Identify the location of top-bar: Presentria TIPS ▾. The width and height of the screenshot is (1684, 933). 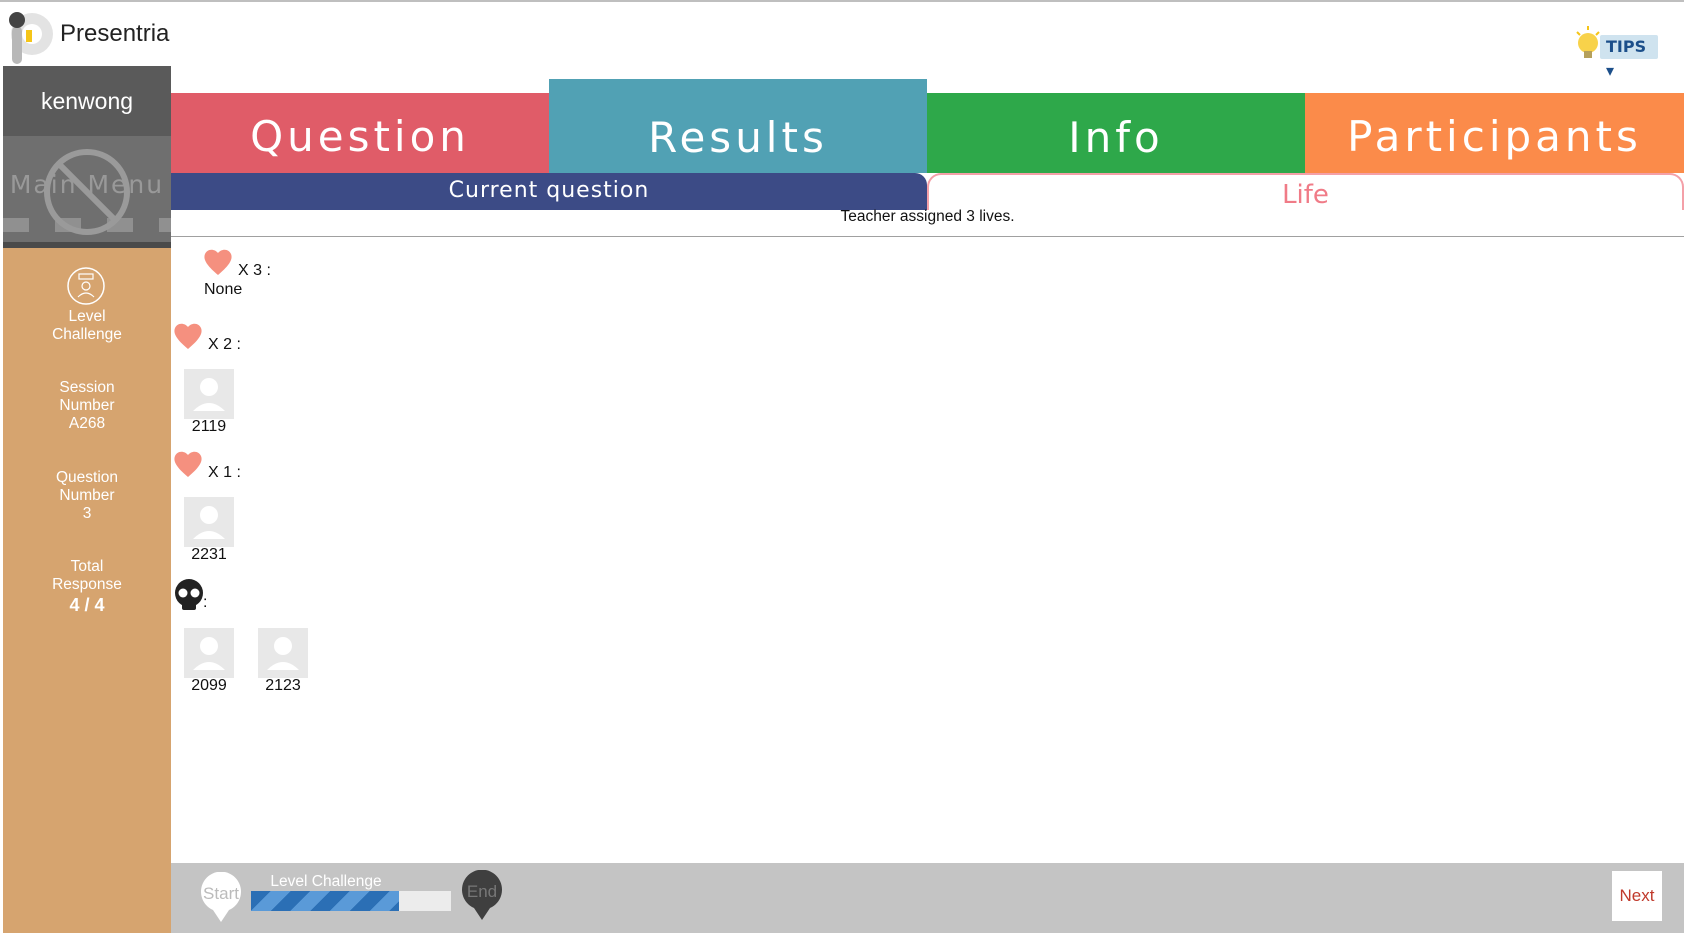
(842, 40).